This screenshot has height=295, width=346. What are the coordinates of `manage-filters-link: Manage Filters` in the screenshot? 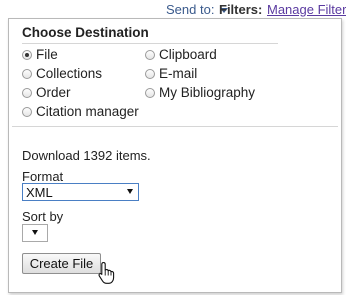 It's located at (306, 9).